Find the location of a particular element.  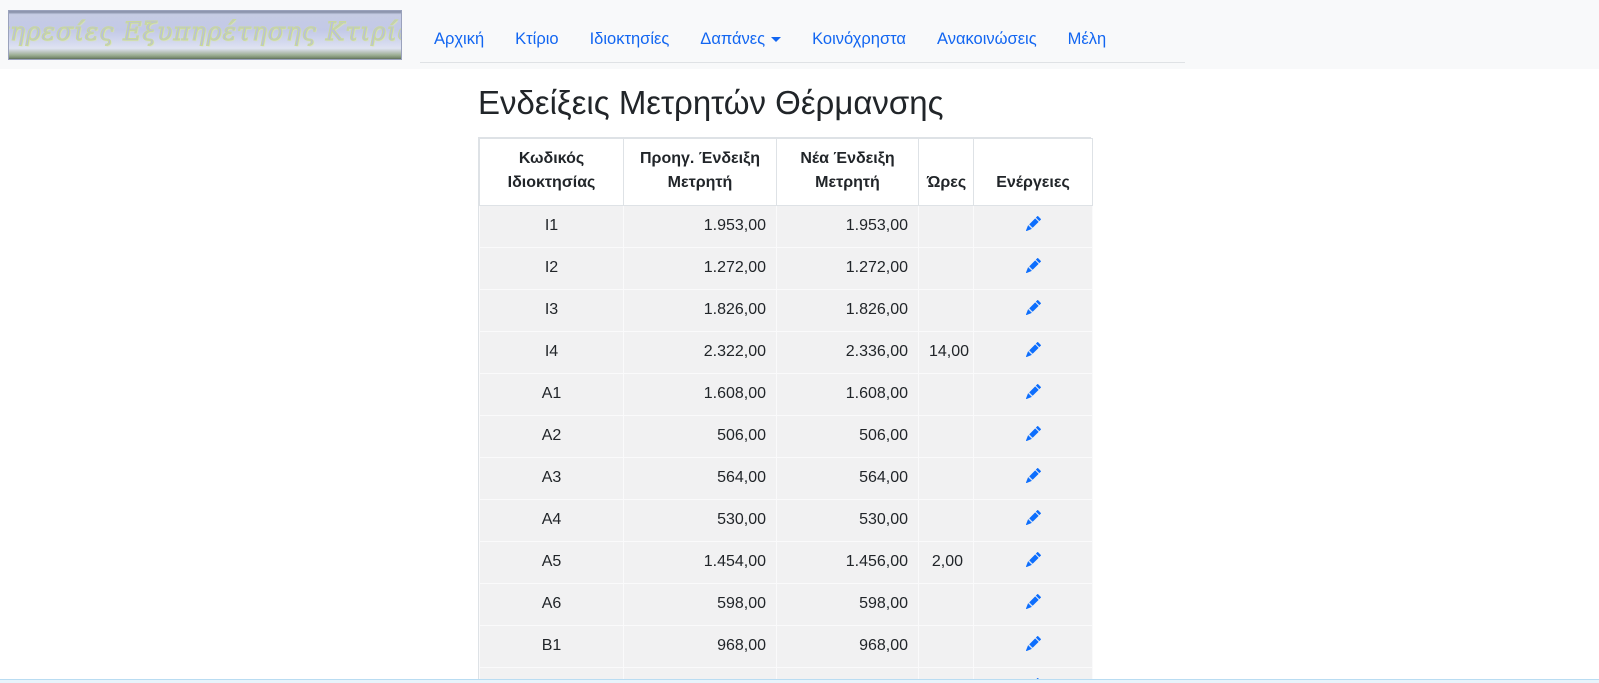

site-logo-text: Υπηρεσίες Εξυπηρέτησης Κτιρίων is located at coordinates (205, 32).